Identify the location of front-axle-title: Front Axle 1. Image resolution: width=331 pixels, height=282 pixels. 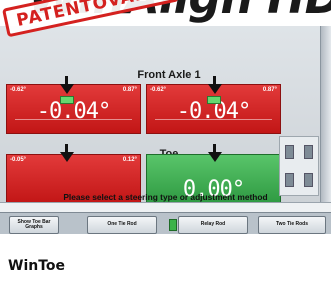
(169, 75).